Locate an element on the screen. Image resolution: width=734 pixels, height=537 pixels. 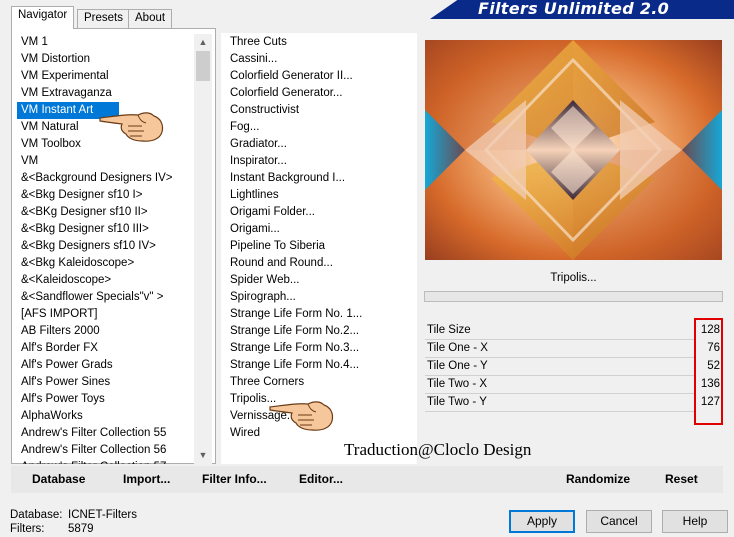
tab-presets: Presets is located at coordinates (103, 18).